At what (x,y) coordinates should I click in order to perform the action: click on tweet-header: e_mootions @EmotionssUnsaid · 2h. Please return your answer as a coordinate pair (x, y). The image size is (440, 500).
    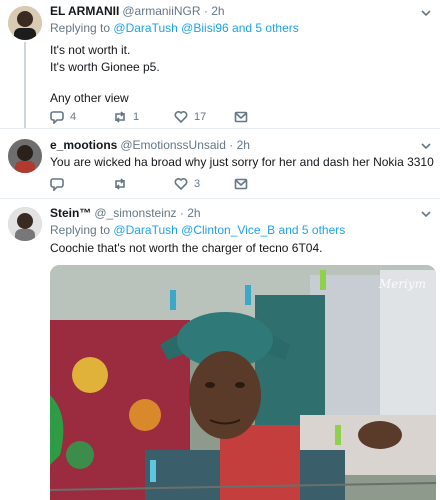
    Looking at the image, I should click on (241, 145).